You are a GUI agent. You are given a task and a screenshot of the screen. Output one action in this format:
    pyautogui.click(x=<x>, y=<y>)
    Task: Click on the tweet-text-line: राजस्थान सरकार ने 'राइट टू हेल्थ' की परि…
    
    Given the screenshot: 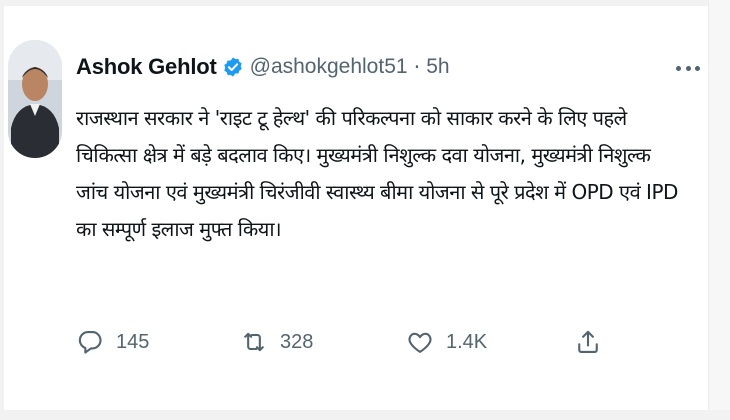 What is the action you would take?
    pyautogui.click(x=351, y=118)
    